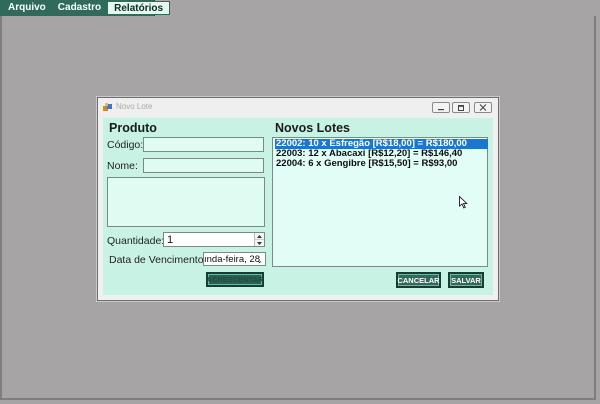  What do you see at coordinates (186, 202) in the screenshot?
I see `descricao-textarea` at bounding box center [186, 202].